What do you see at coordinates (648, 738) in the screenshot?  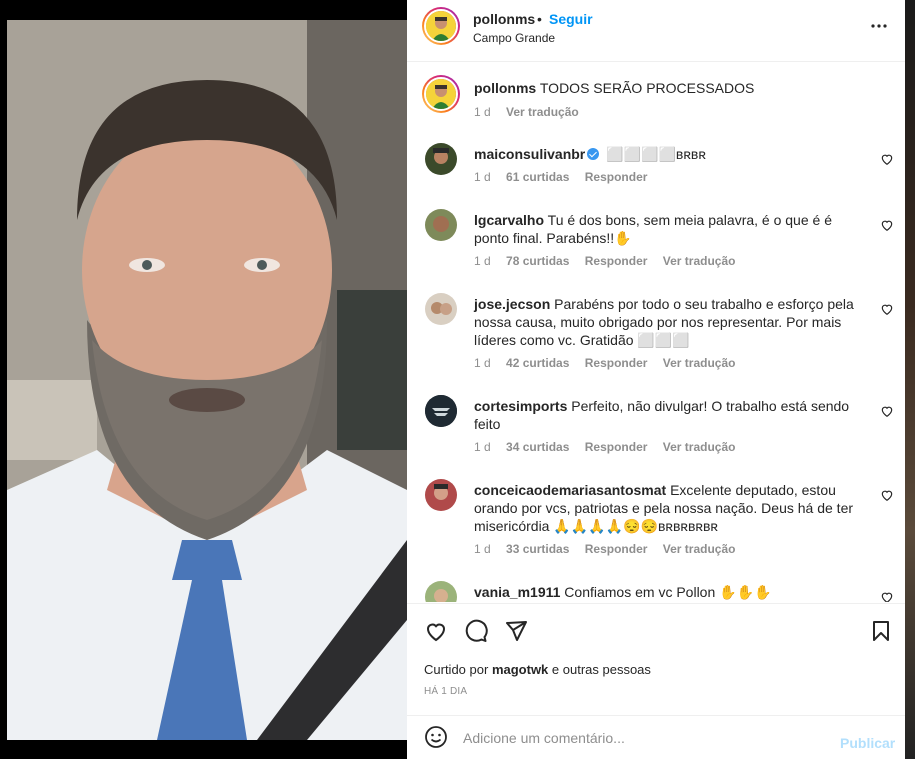 I see `comment-input` at bounding box center [648, 738].